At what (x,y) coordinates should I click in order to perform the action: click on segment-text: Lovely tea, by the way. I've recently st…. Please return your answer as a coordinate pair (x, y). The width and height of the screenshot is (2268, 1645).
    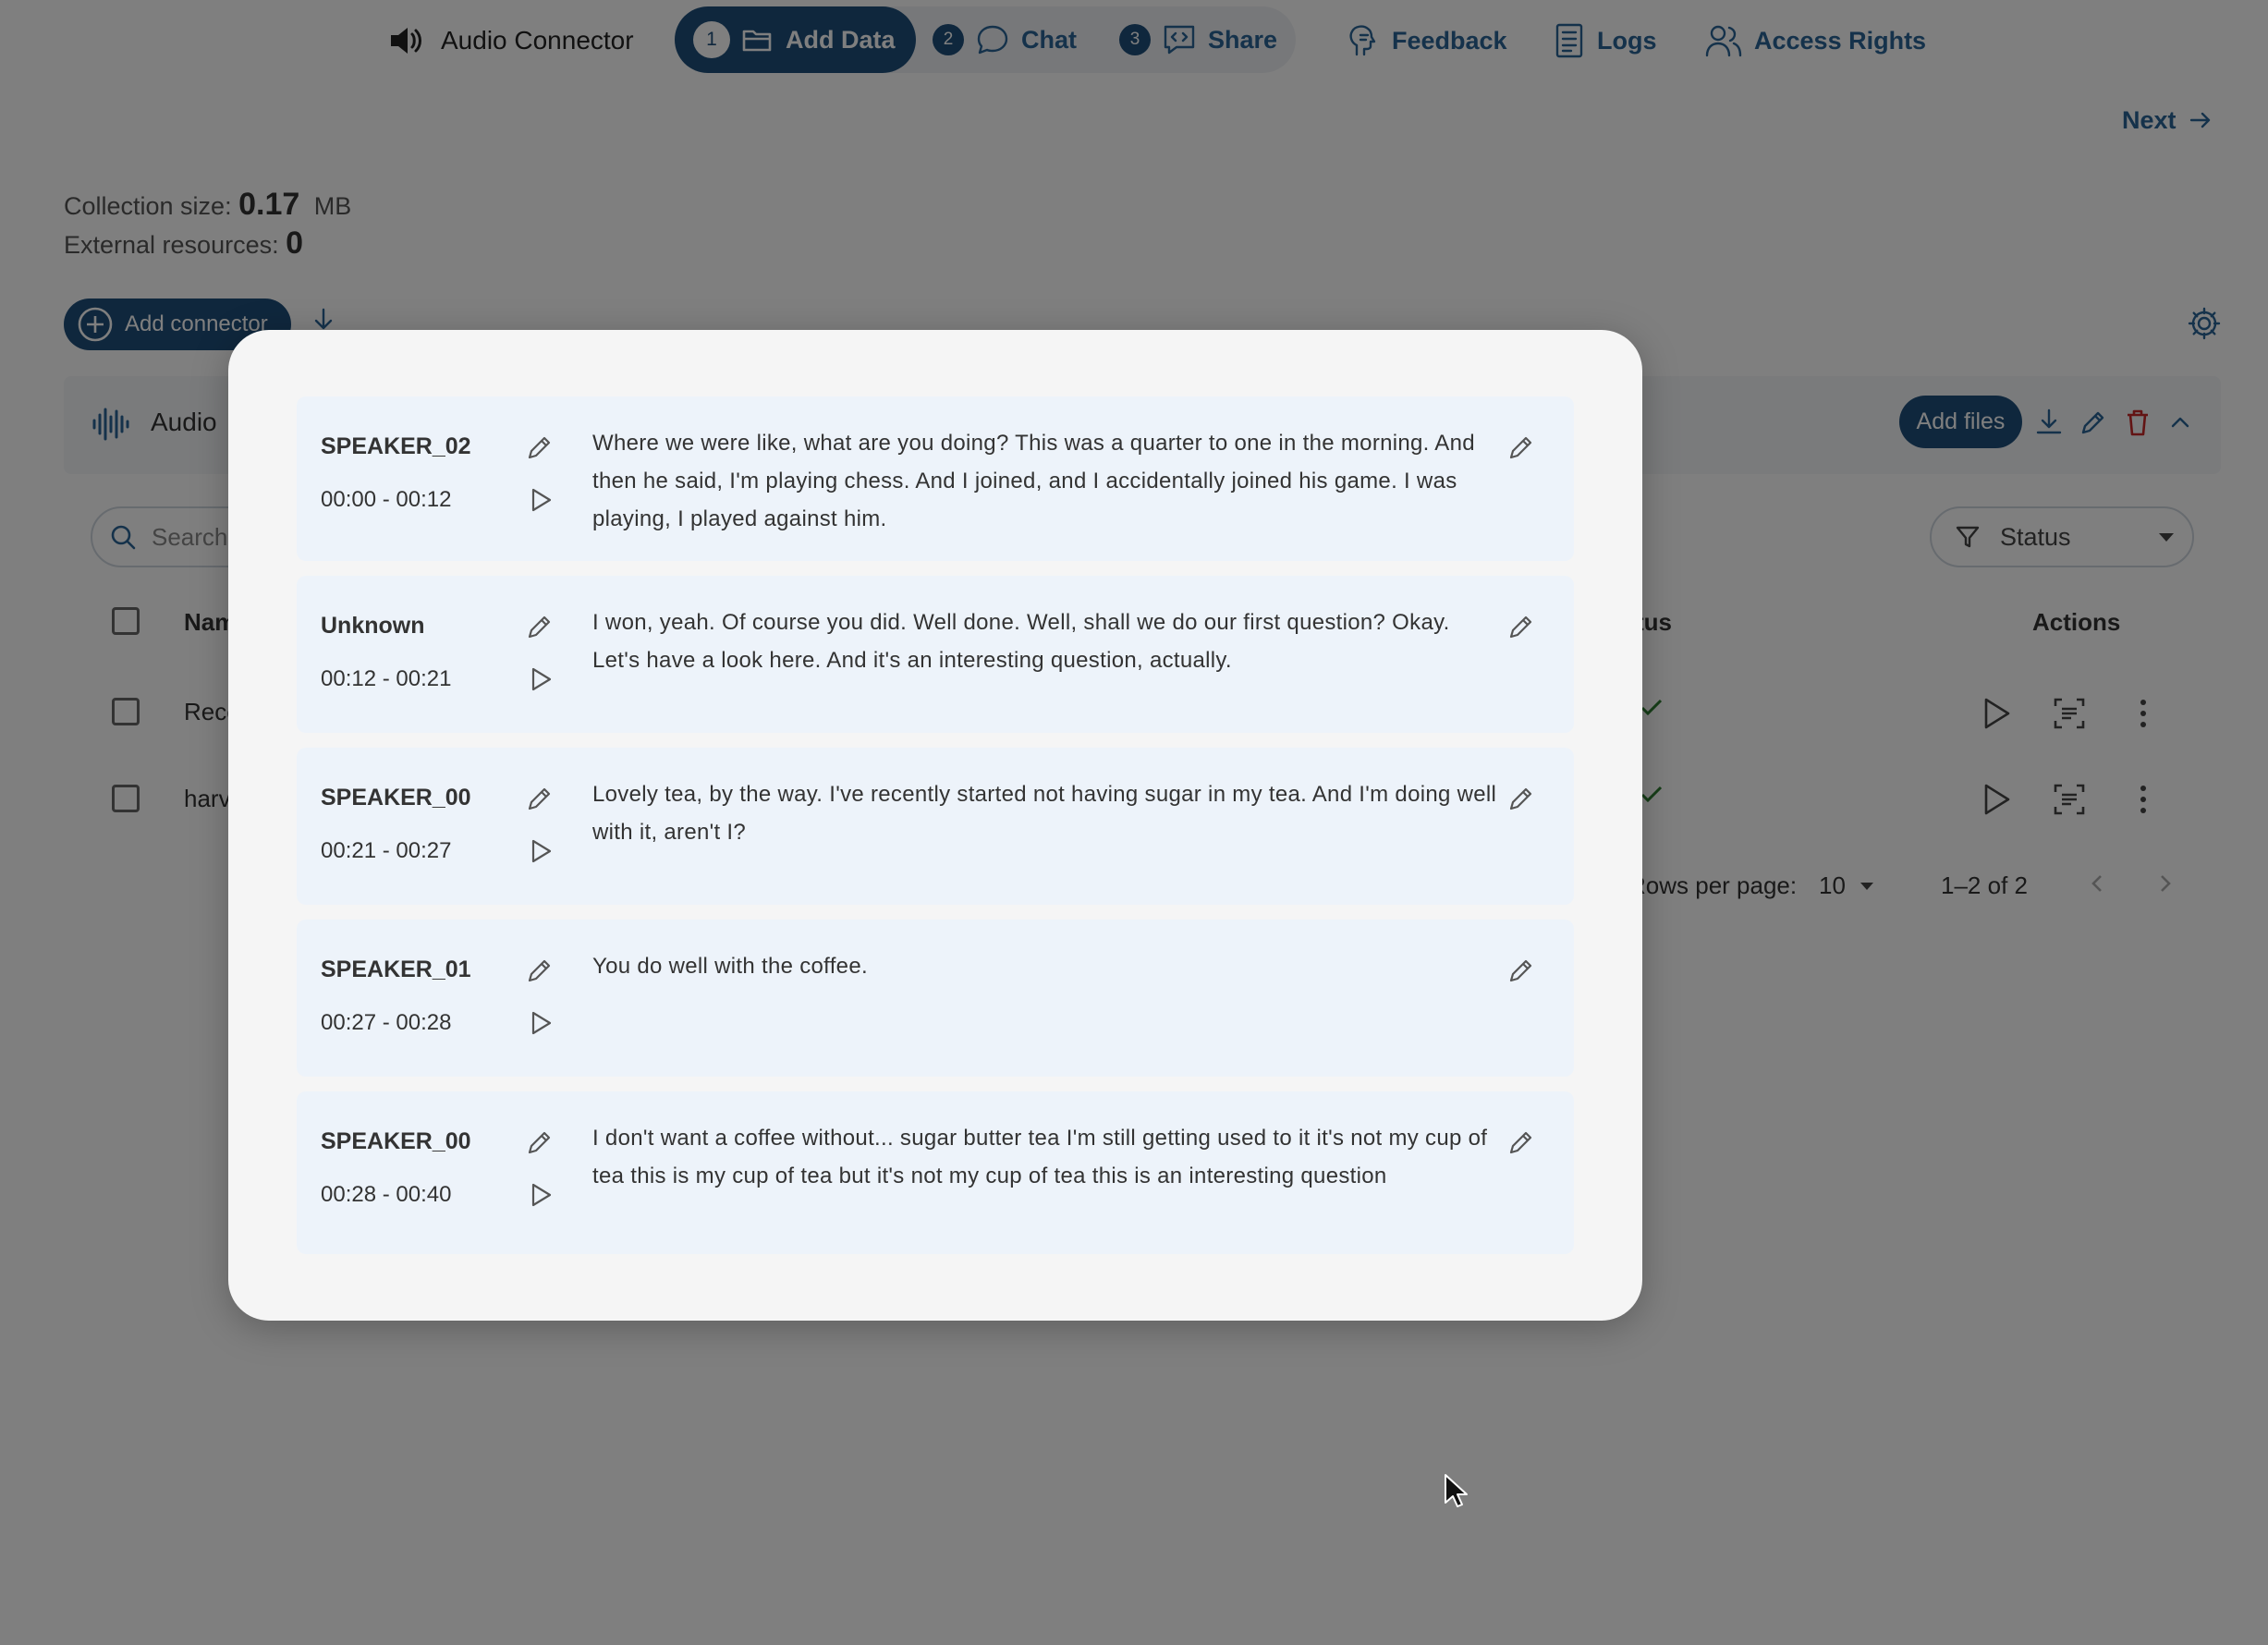
    Looking at the image, I should click on (1045, 813).